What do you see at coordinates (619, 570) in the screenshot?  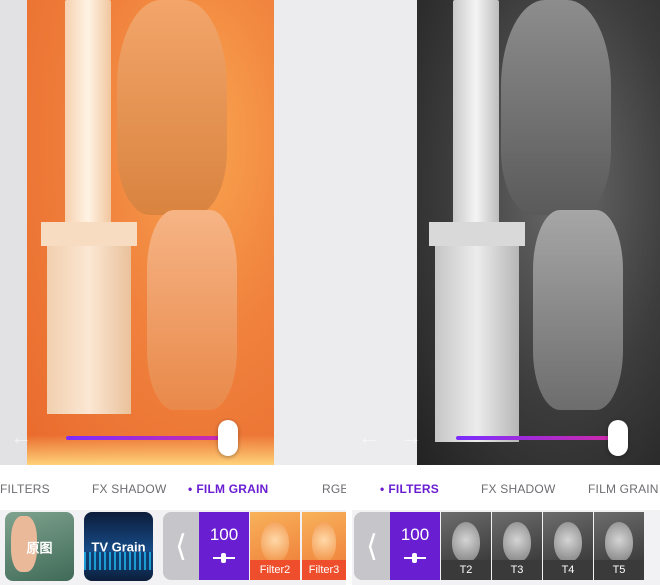 I see `filter-label: T5` at bounding box center [619, 570].